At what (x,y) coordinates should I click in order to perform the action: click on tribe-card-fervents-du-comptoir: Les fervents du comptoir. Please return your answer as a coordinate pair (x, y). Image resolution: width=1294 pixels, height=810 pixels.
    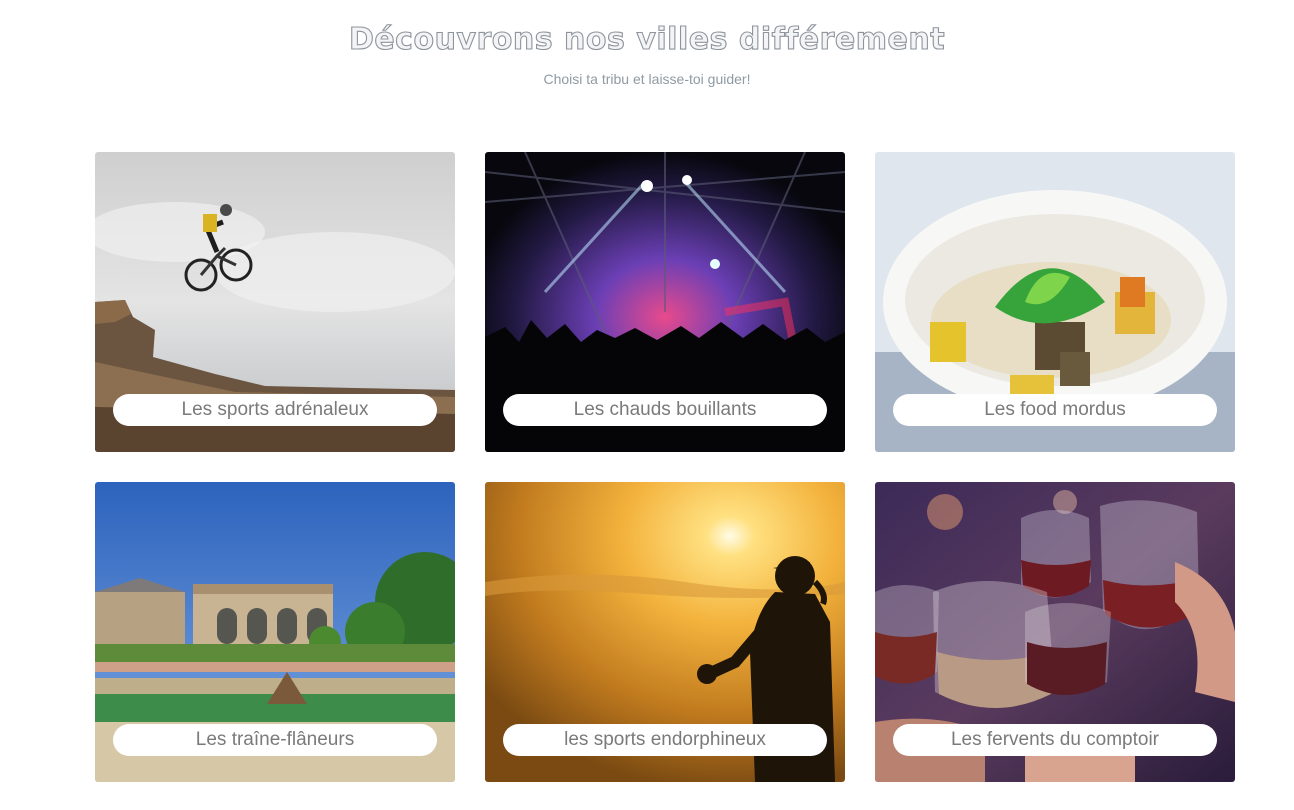
    Looking at the image, I should click on (1055, 632).